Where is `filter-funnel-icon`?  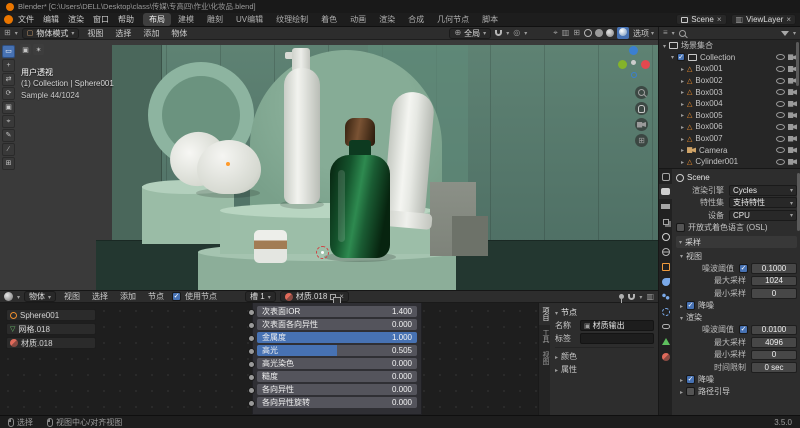 filter-funnel-icon is located at coordinates (784, 33).